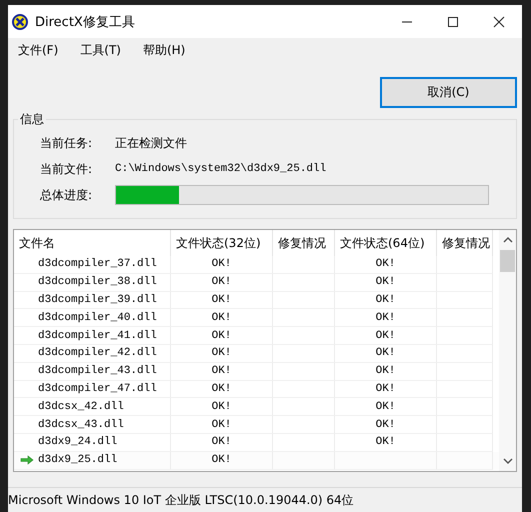  Describe the element at coordinates (67, 143) in the screenshot. I see `field-label: 当前任务:` at that location.